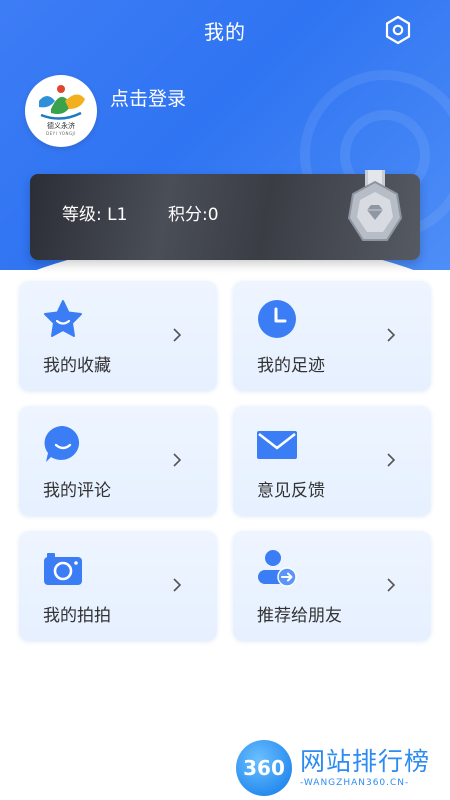 The image size is (450, 800). Describe the element at coordinates (193, 215) in the screenshot. I see `points-label: 积分:0` at that location.